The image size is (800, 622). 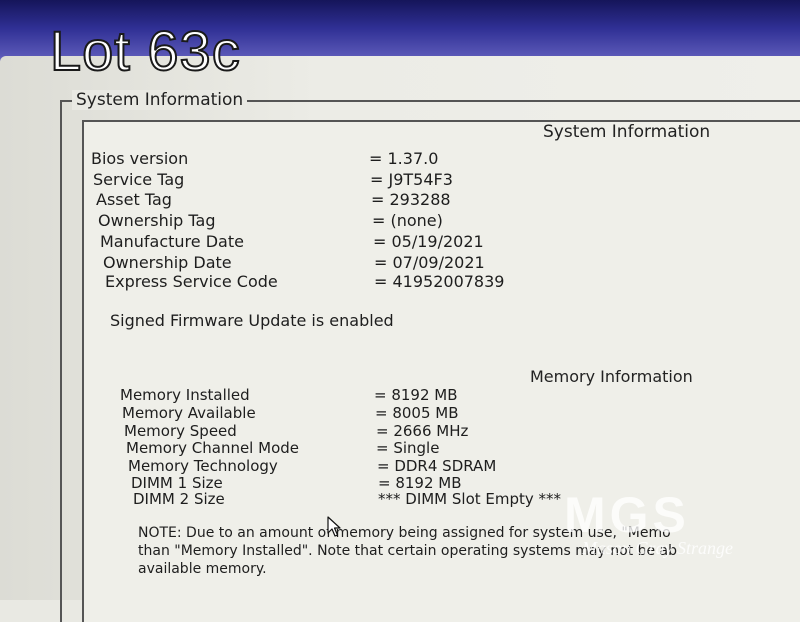 What do you see at coordinates (470, 499) in the screenshot?
I see `memory-value: *** DIMM Slot Empty ***` at bounding box center [470, 499].